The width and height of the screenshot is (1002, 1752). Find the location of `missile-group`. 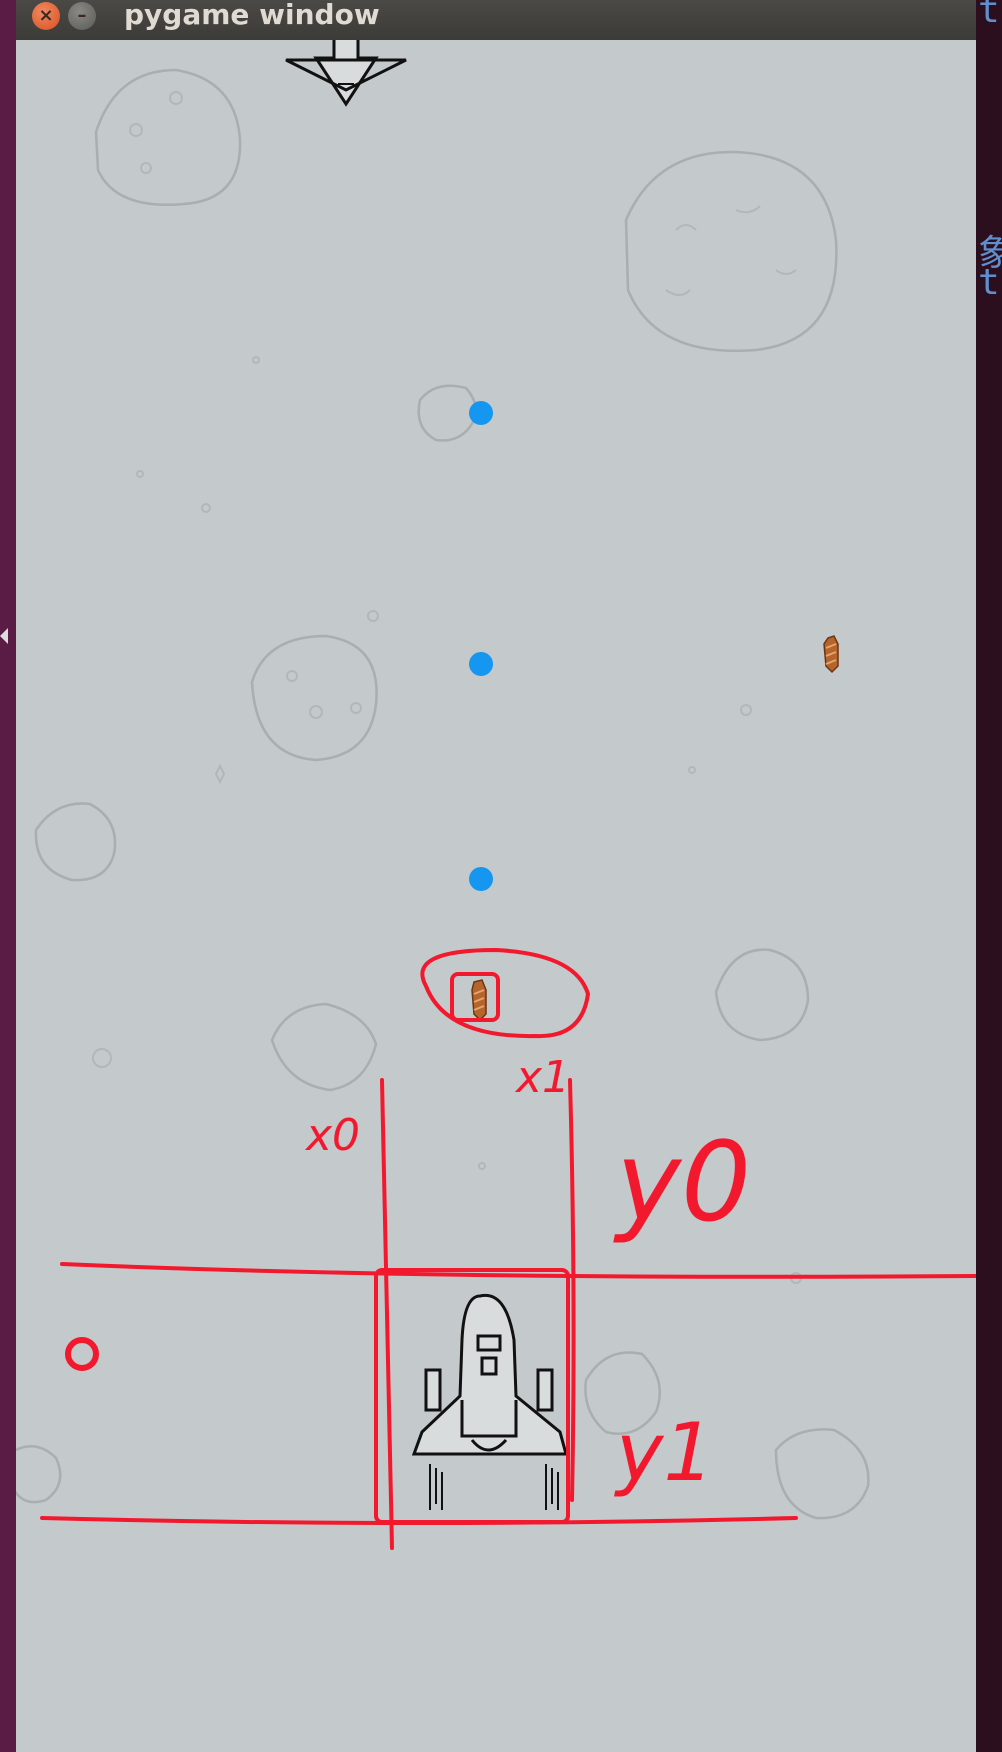

missile-group is located at coordinates (655, 828).